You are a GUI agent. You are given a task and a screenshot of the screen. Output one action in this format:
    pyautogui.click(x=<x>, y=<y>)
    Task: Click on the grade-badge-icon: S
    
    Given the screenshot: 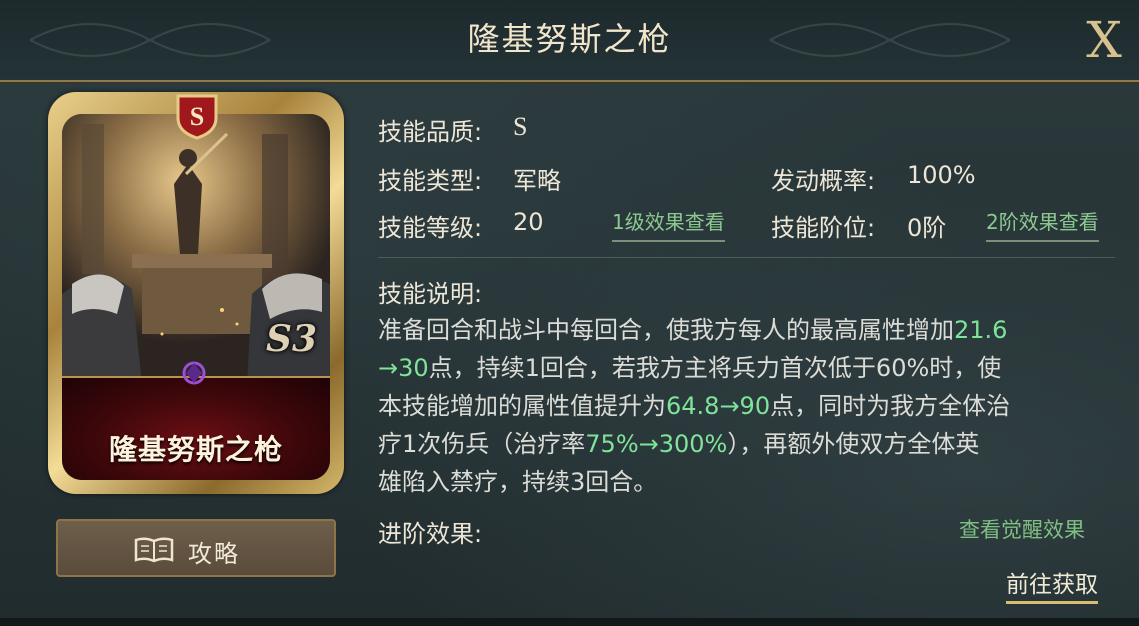 What is the action you would take?
    pyautogui.click(x=197, y=117)
    